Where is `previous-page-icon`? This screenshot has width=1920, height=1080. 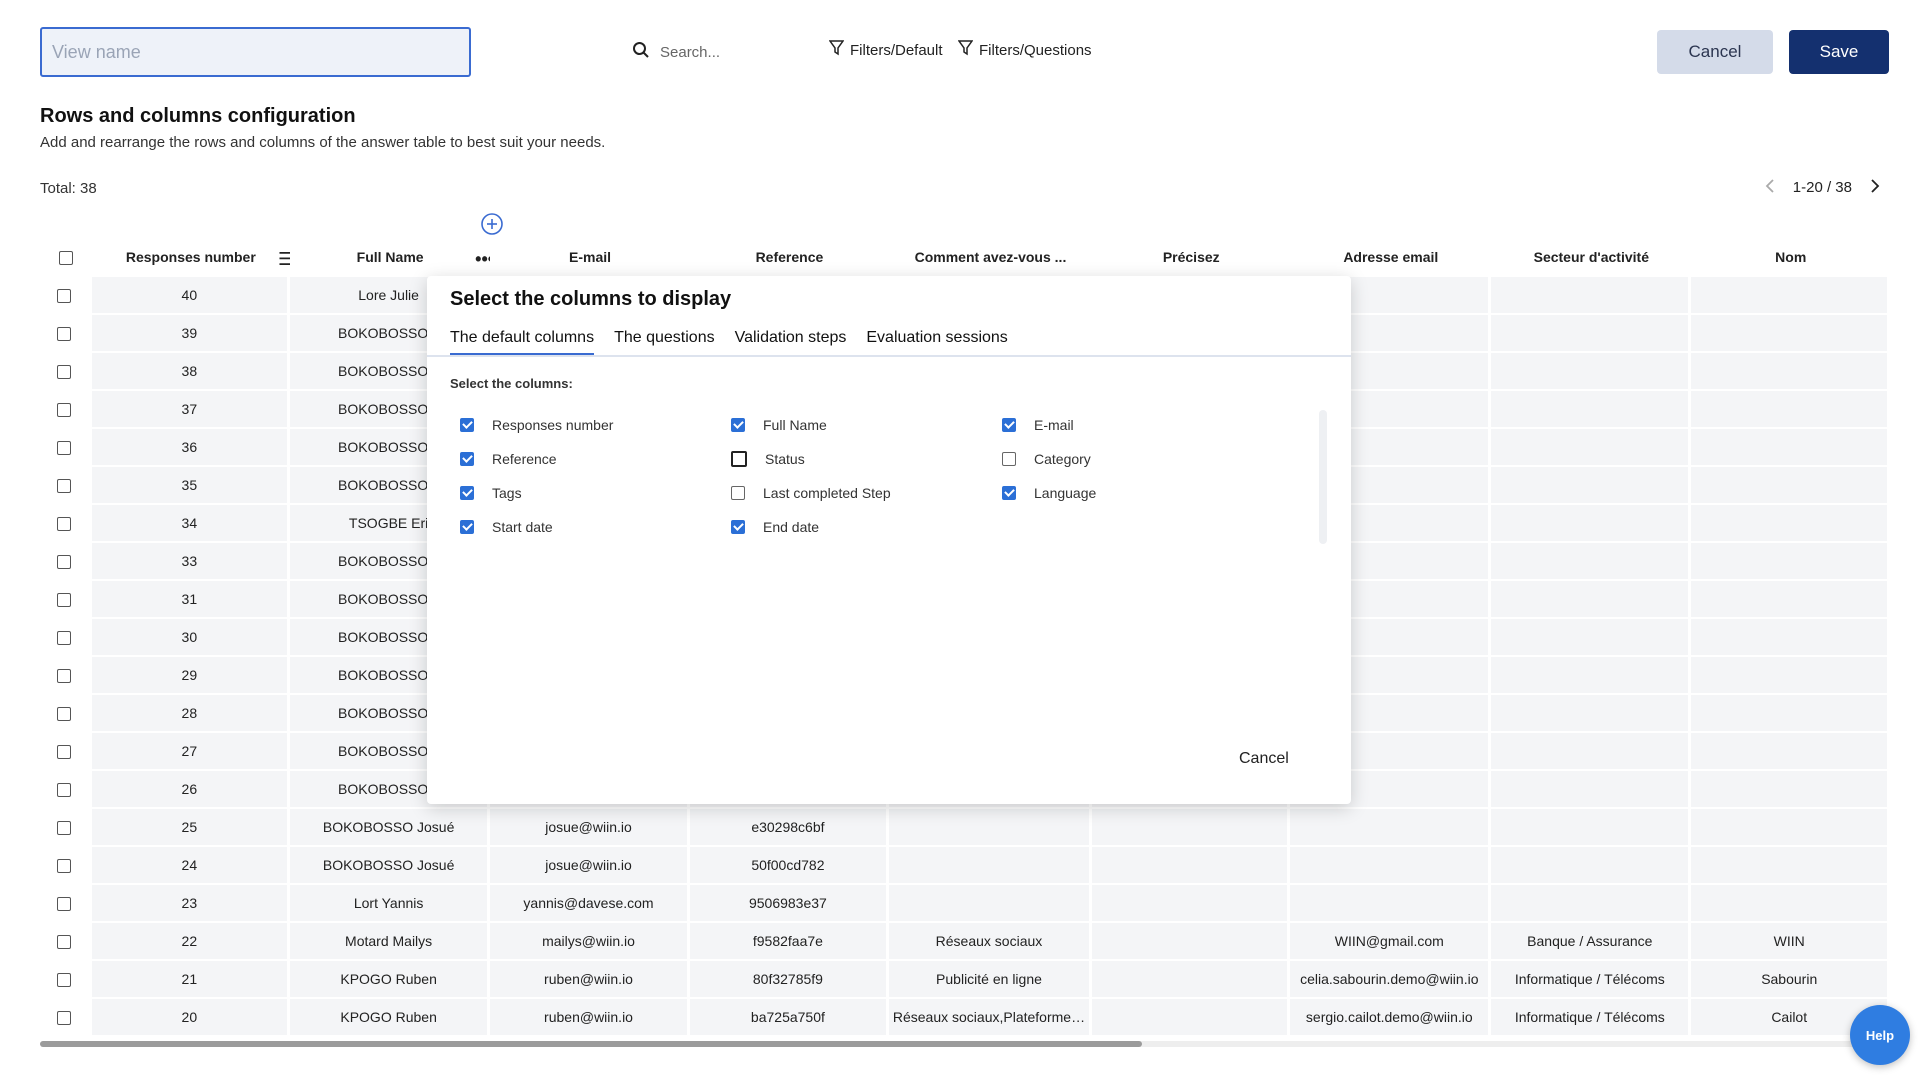
previous-page-icon is located at coordinates (1770, 187).